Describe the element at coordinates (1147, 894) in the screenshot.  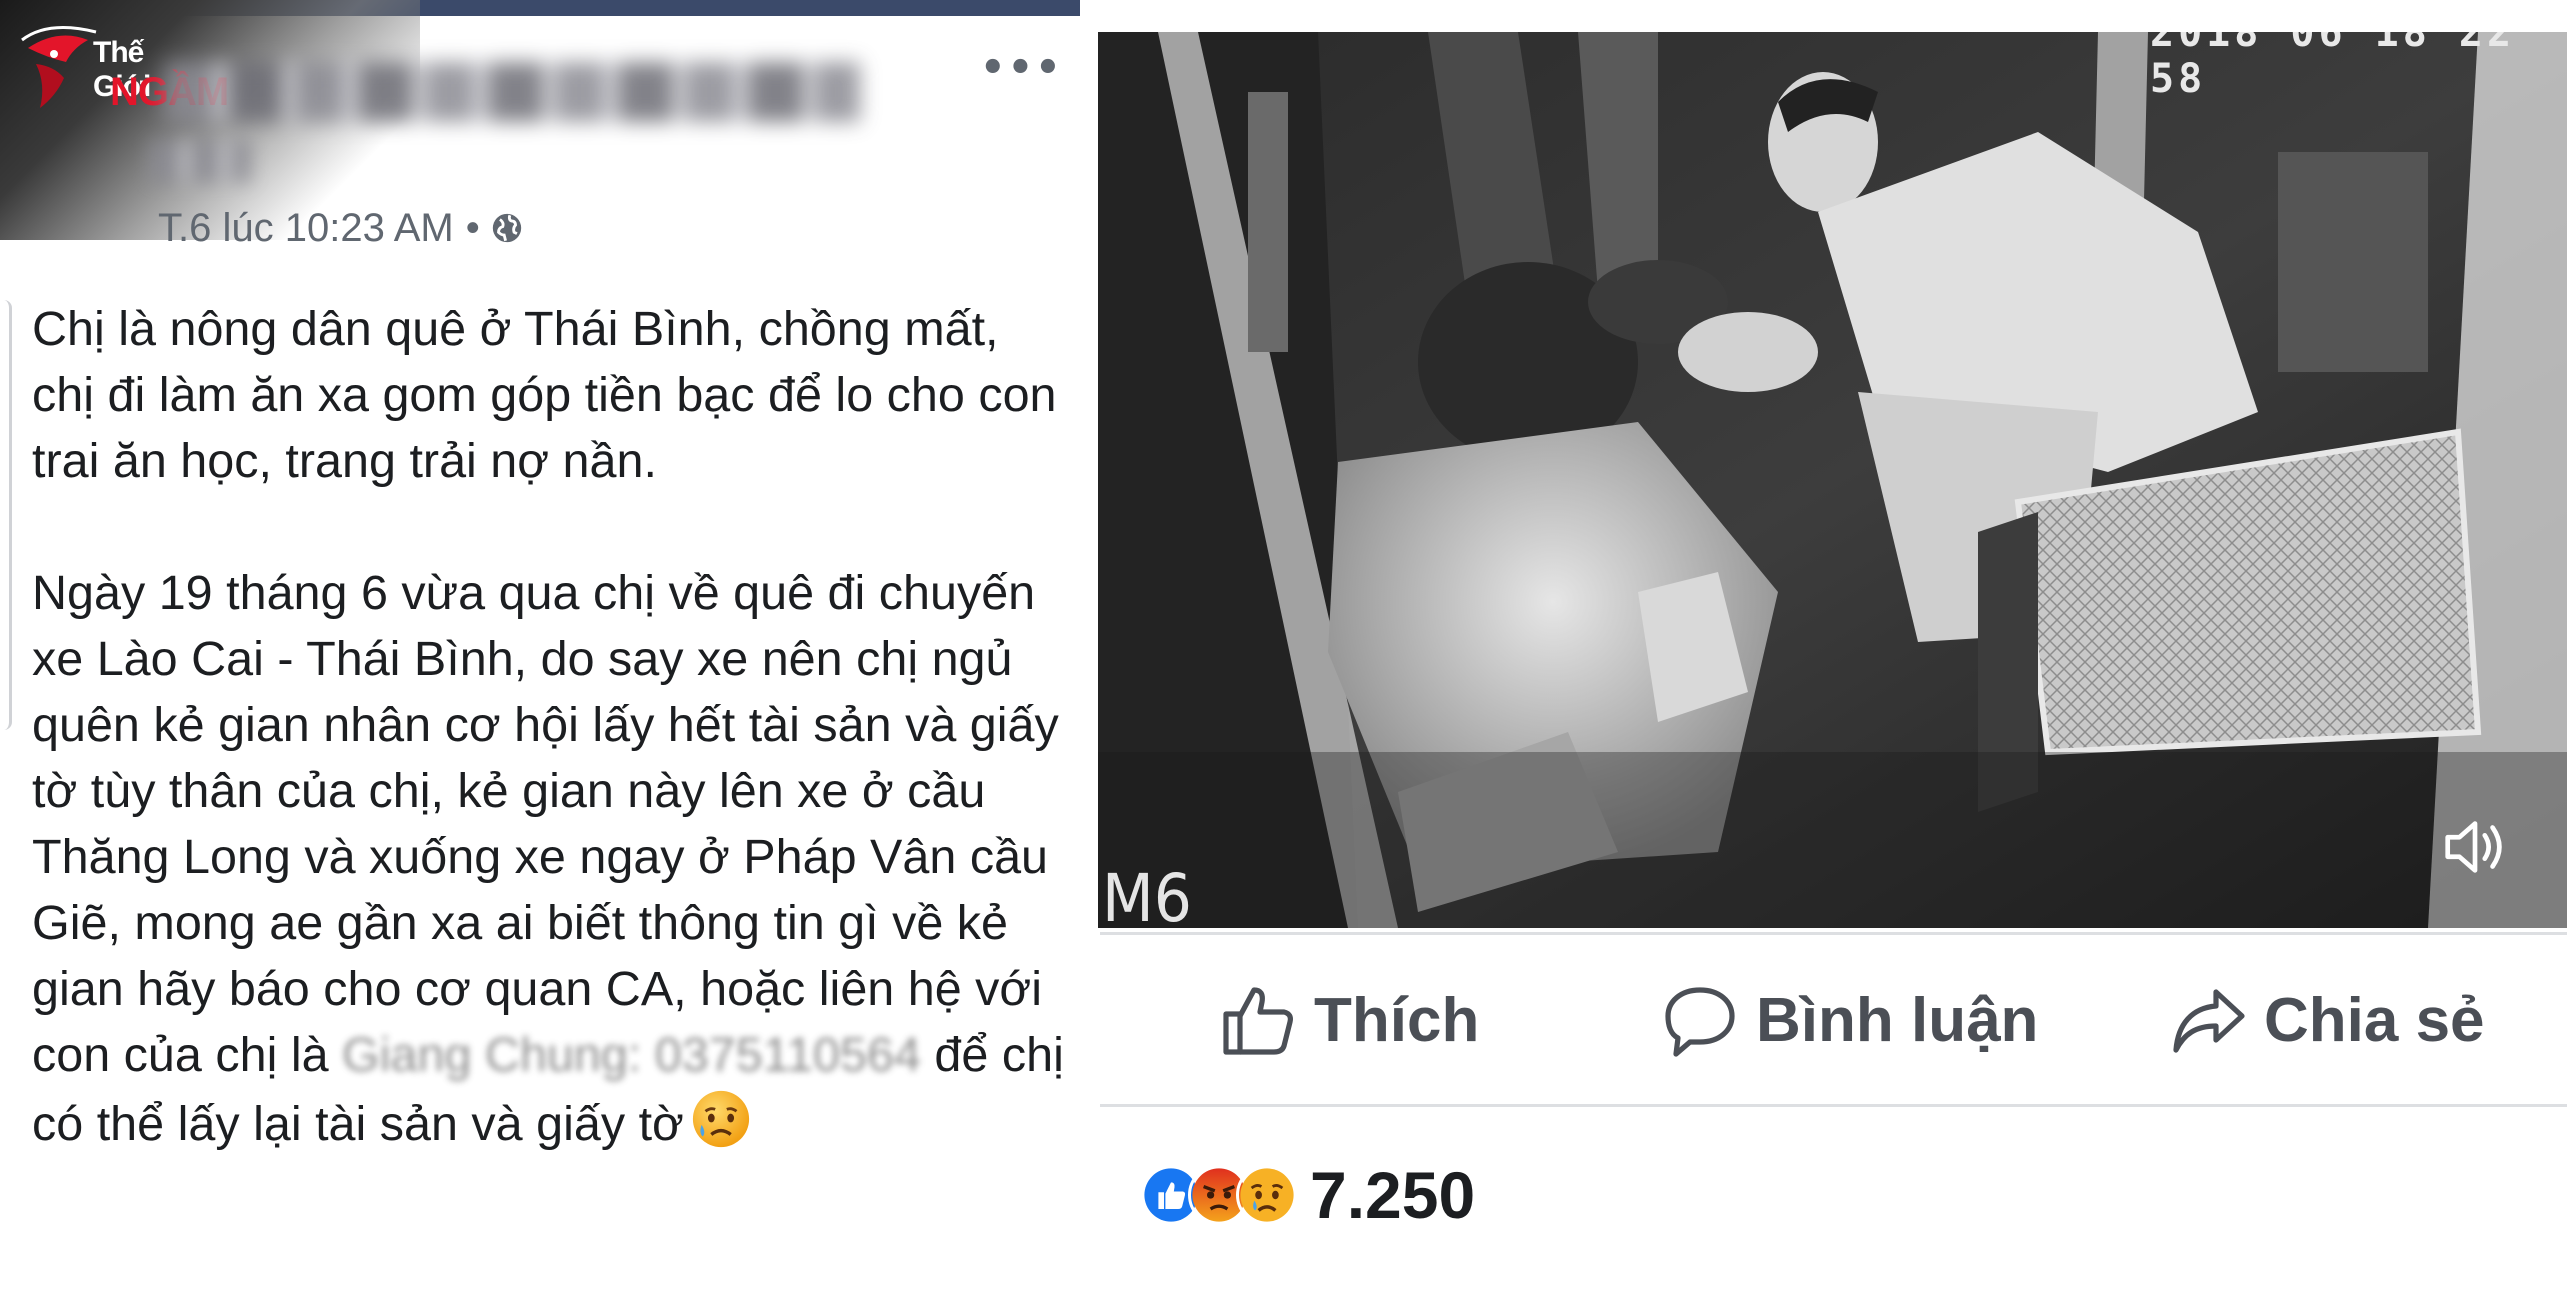
I see `camera-label: M6` at that location.